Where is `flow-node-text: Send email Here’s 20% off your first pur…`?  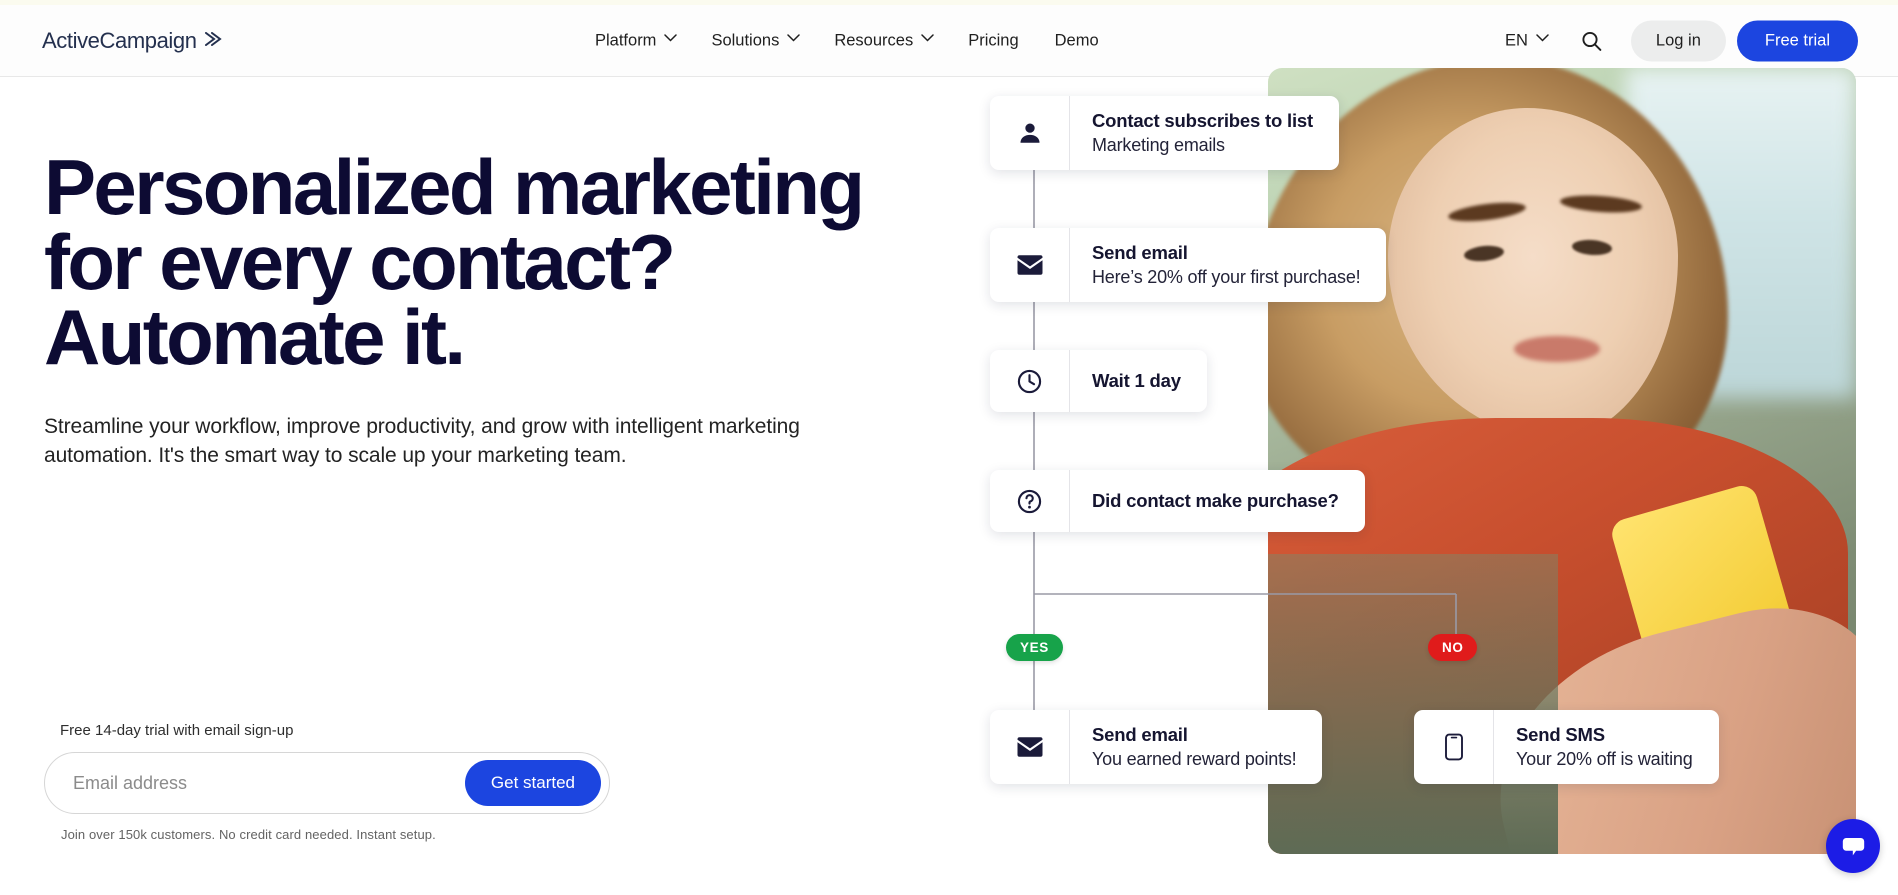
flow-node-text: Send email Here’s 20% off your first pur… is located at coordinates (1228, 265).